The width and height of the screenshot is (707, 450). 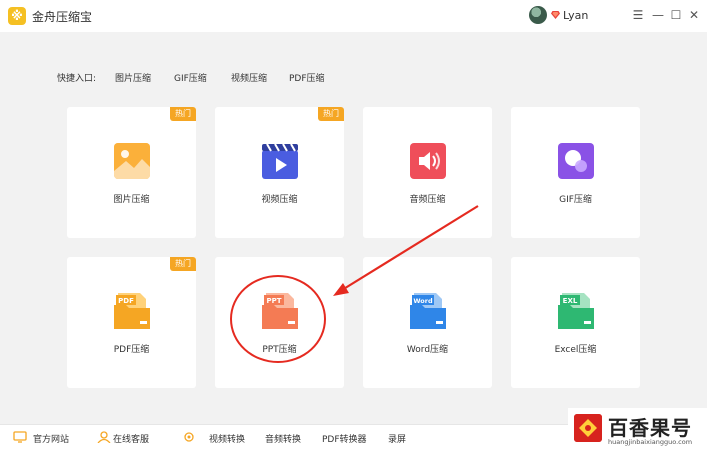 I want to click on username: Lyan, so click(x=575, y=15).